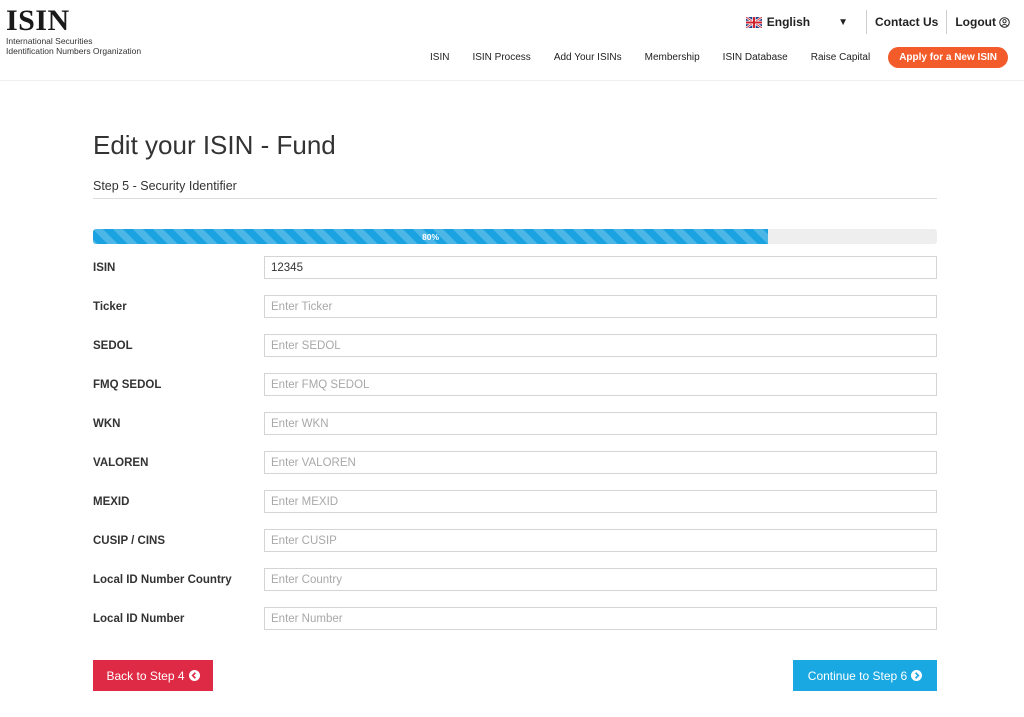  I want to click on cusip-label: CUSIP / CINS, so click(129, 541).